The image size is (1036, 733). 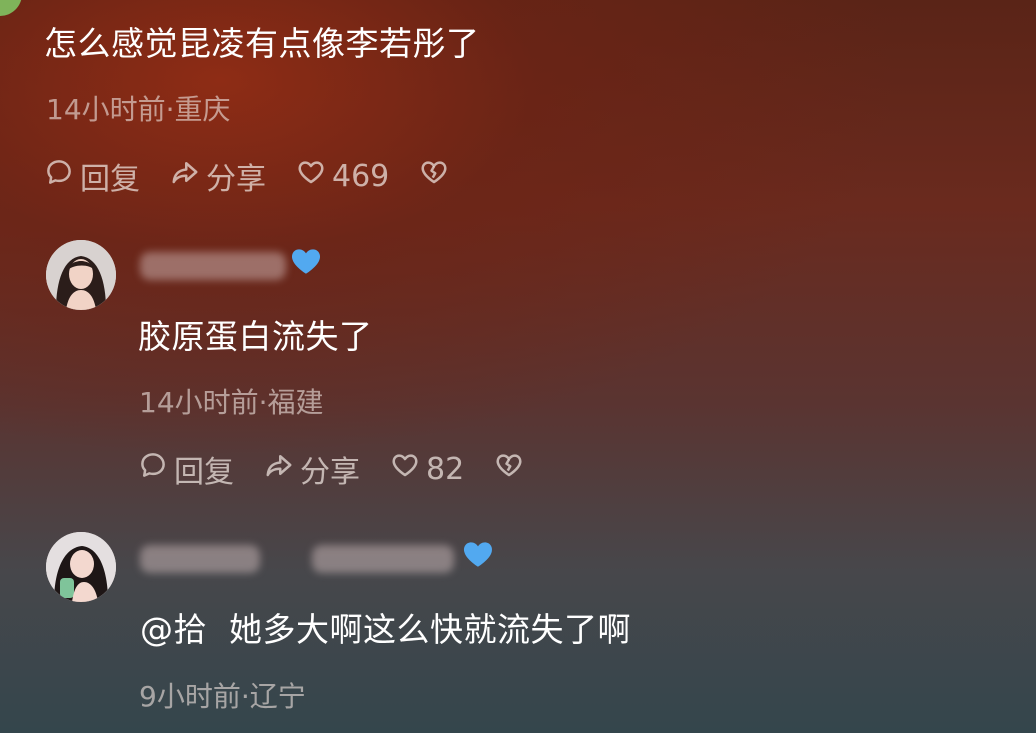 I want to click on like-count: 82, so click(x=445, y=469).